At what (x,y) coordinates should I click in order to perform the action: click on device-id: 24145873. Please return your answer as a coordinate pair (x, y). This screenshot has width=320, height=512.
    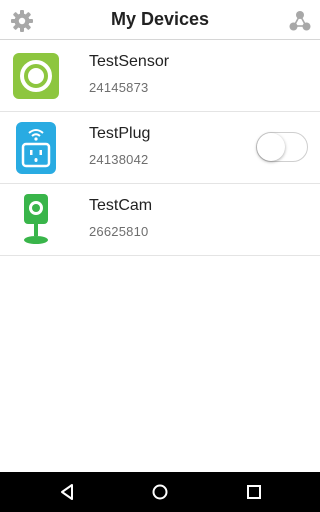
    Looking at the image, I should click on (119, 87).